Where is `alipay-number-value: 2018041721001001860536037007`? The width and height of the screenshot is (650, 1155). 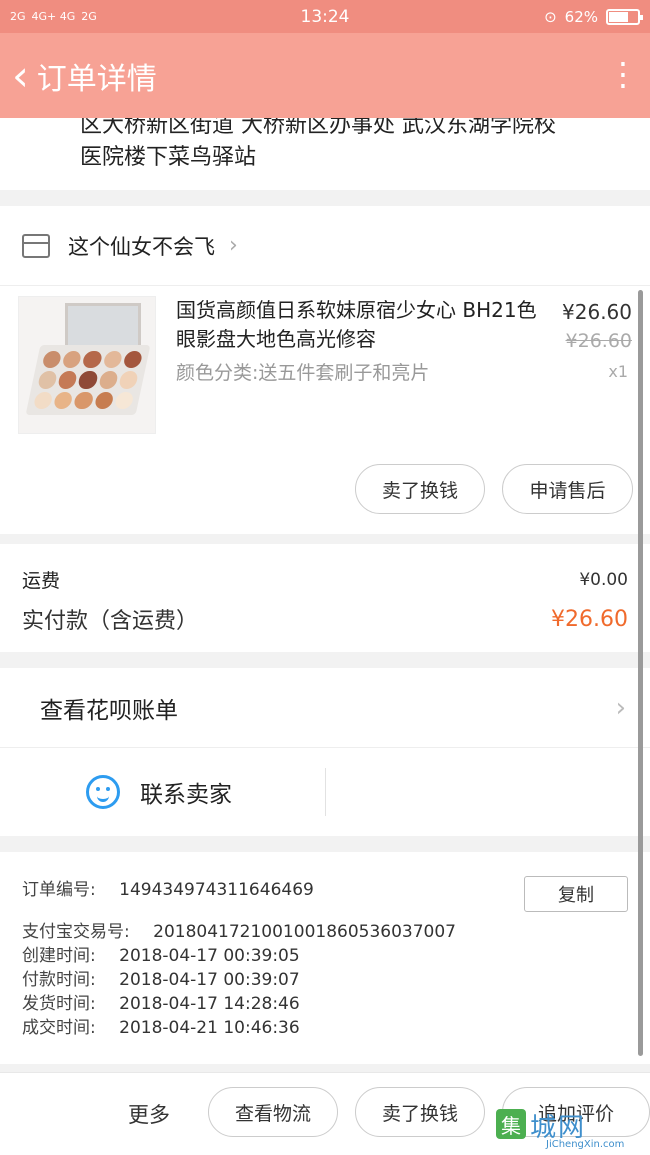
alipay-number-value: 2018041721001001860536037007 is located at coordinates (304, 932).